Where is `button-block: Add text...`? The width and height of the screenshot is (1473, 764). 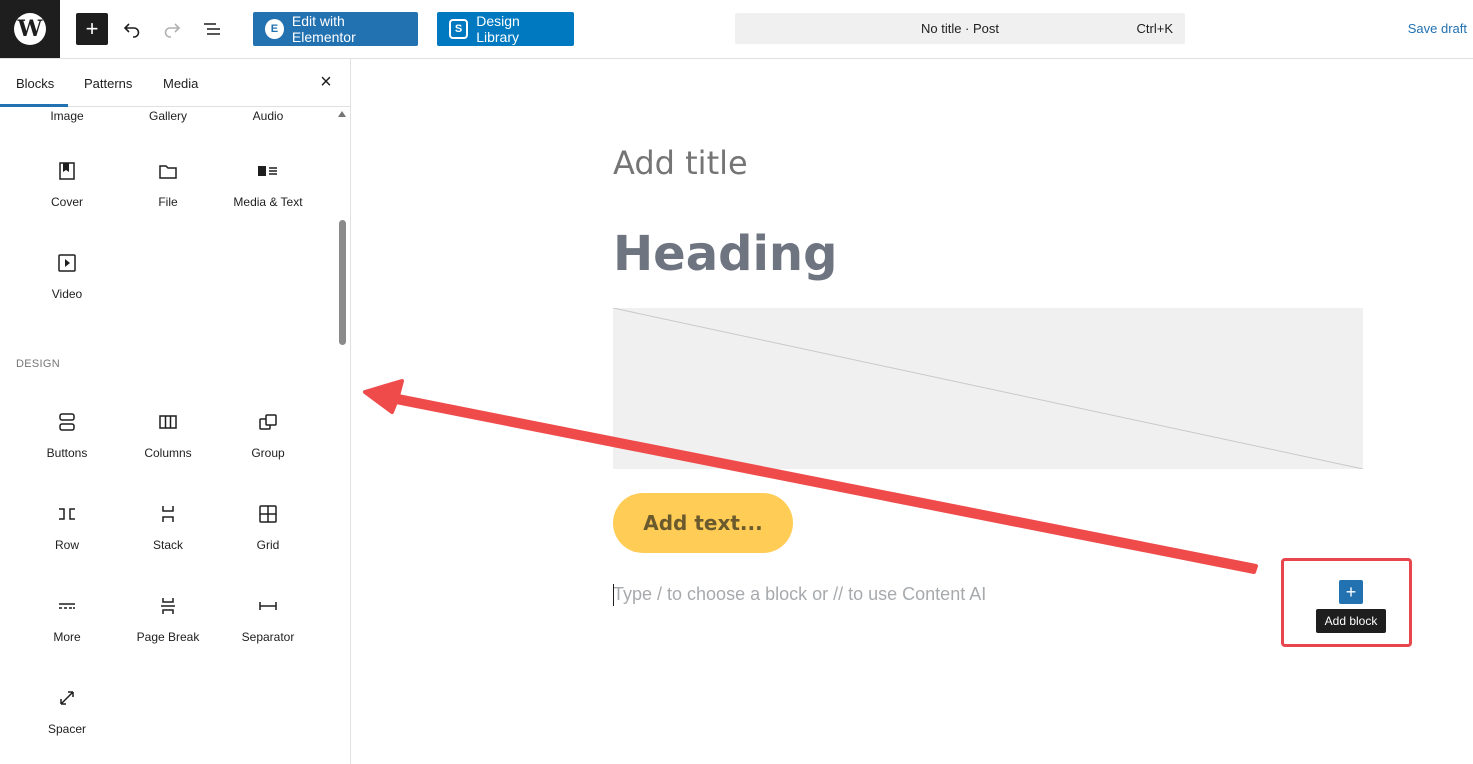
button-block: Add text... is located at coordinates (703, 523).